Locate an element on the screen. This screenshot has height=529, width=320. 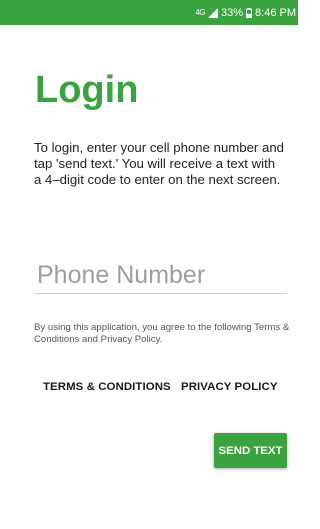
status-time: 8:46 PM is located at coordinates (275, 12).